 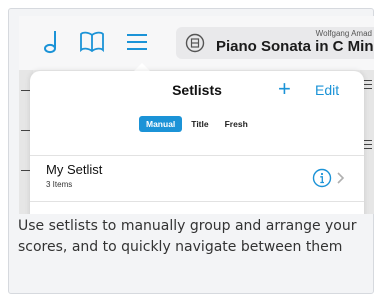 What do you see at coordinates (195, 45) in the screenshot?
I see `score-badge-icon` at bounding box center [195, 45].